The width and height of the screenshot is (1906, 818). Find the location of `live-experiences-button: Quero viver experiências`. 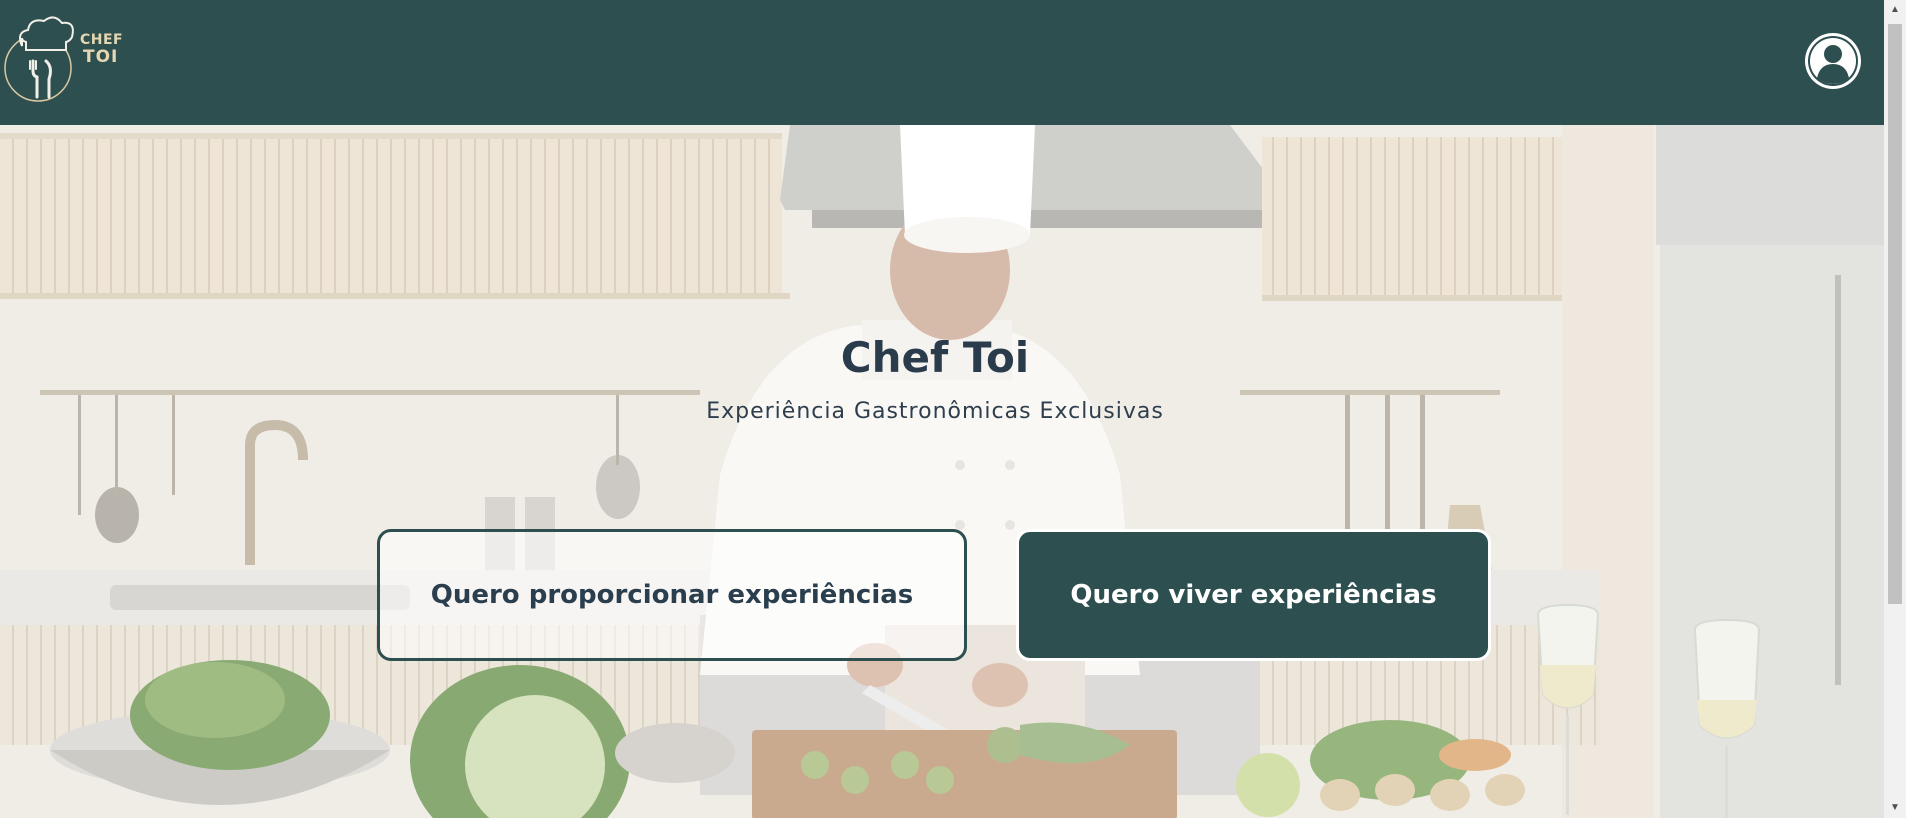

live-experiences-button: Quero viver experiências is located at coordinates (1253, 595).